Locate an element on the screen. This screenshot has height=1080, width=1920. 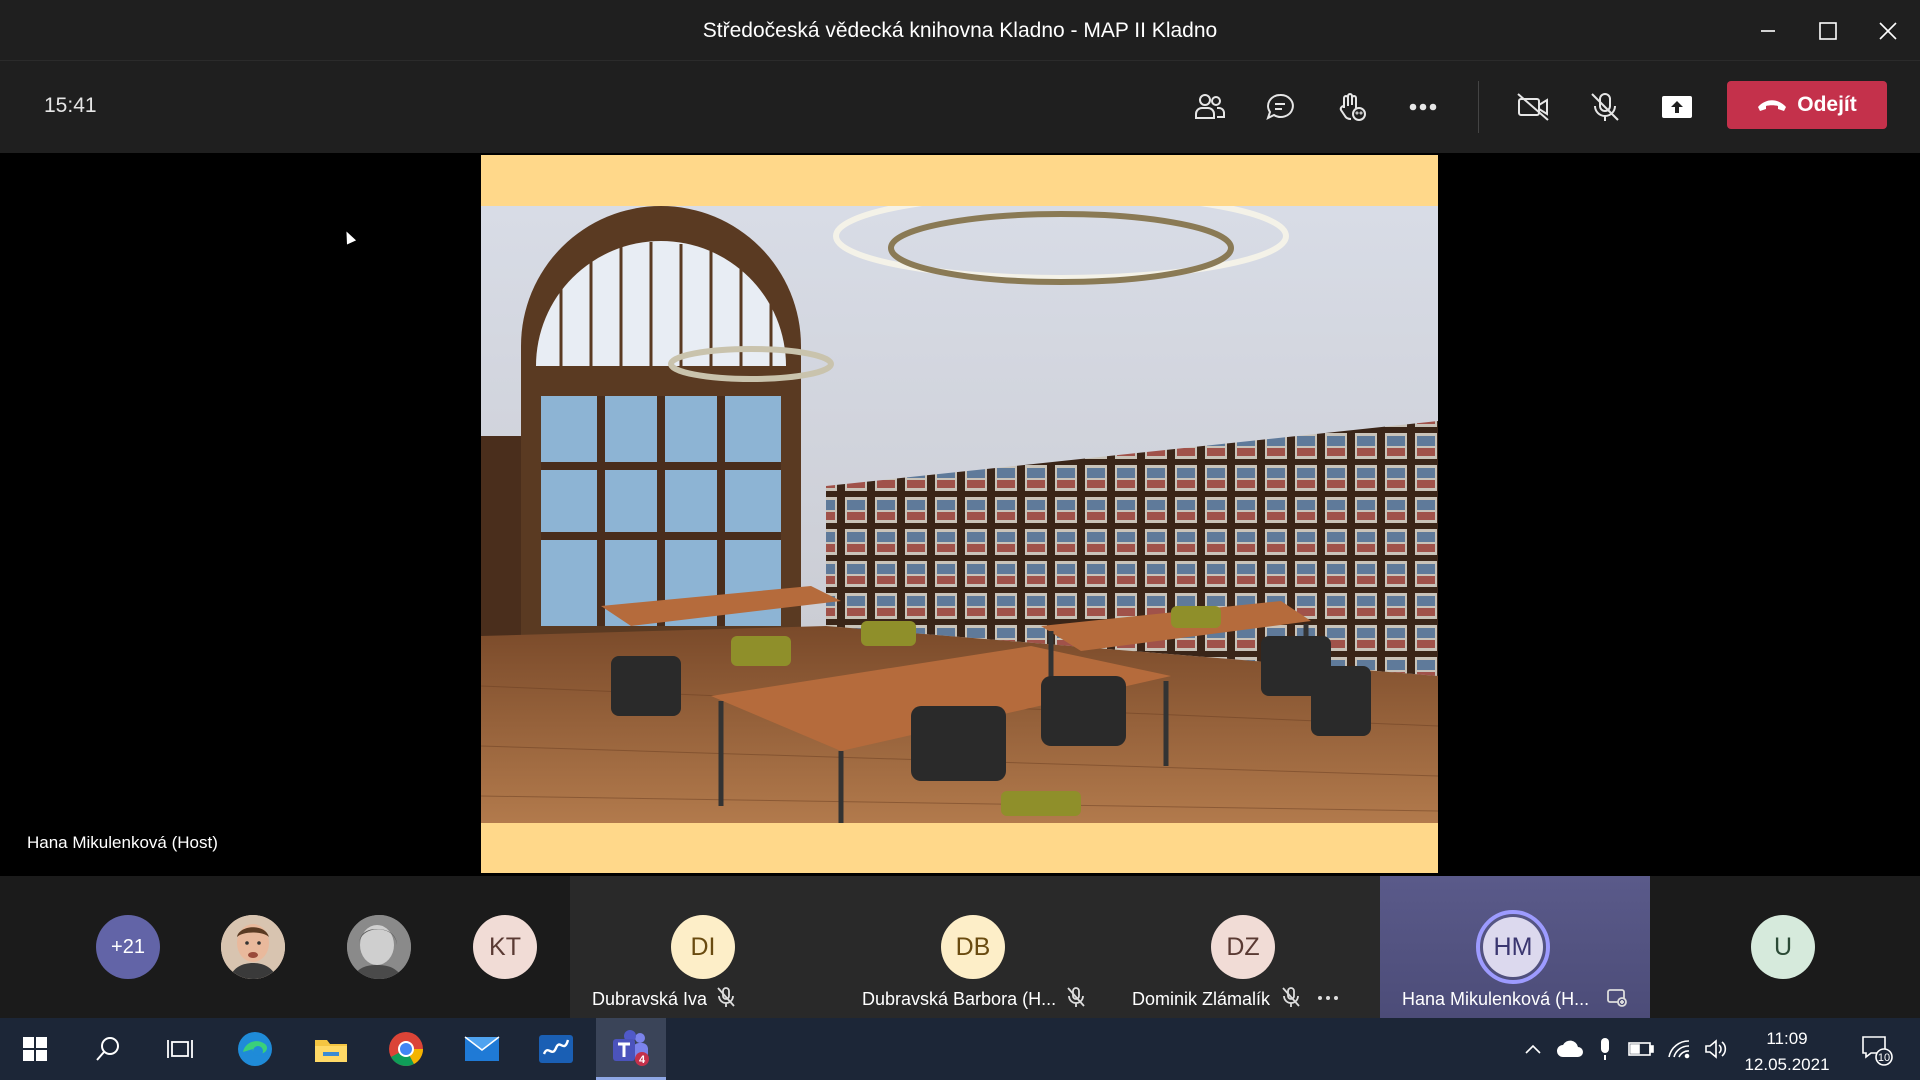
people-icon is located at coordinates (1210, 106).